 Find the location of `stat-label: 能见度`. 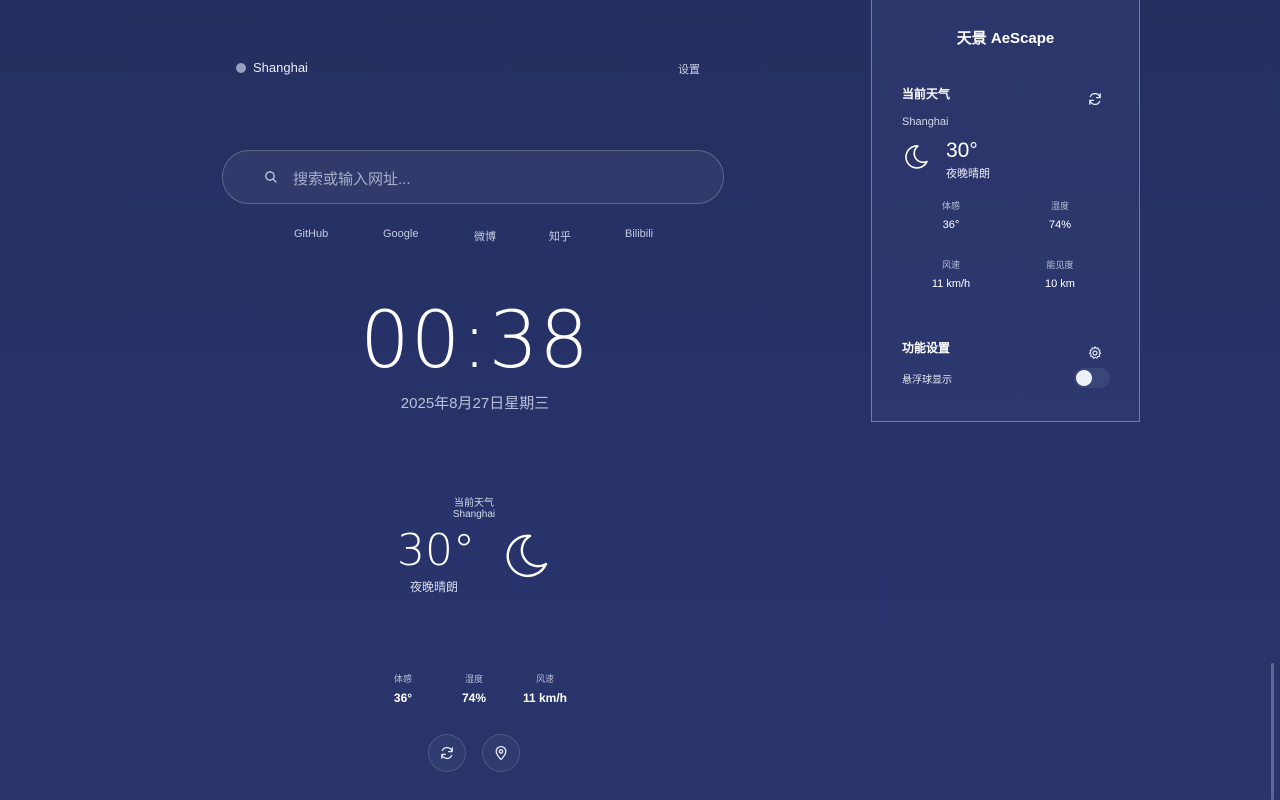

stat-label: 能见度 is located at coordinates (1060, 265).